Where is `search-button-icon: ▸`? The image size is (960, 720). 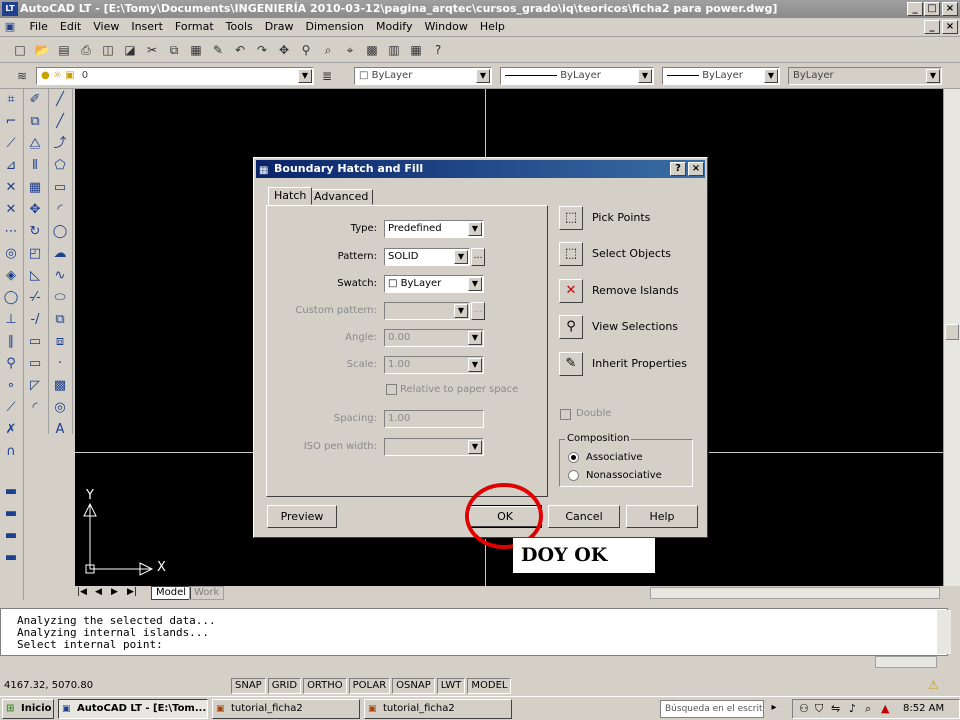 search-button-icon: ▸ is located at coordinates (774, 709).